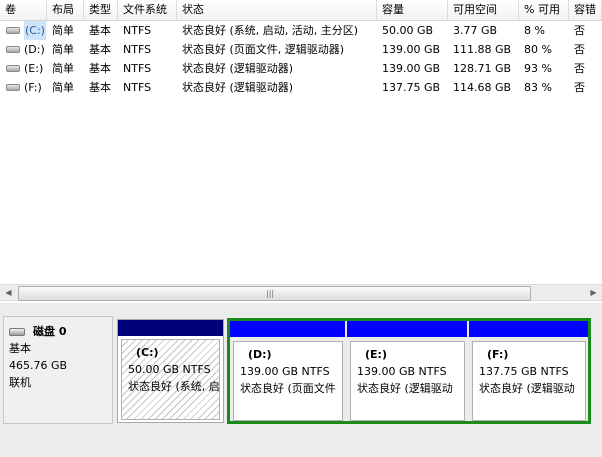 The height and width of the screenshot is (457, 602). Describe the element at coordinates (260, 354) in the screenshot. I see `partition-label: (D:)` at that location.